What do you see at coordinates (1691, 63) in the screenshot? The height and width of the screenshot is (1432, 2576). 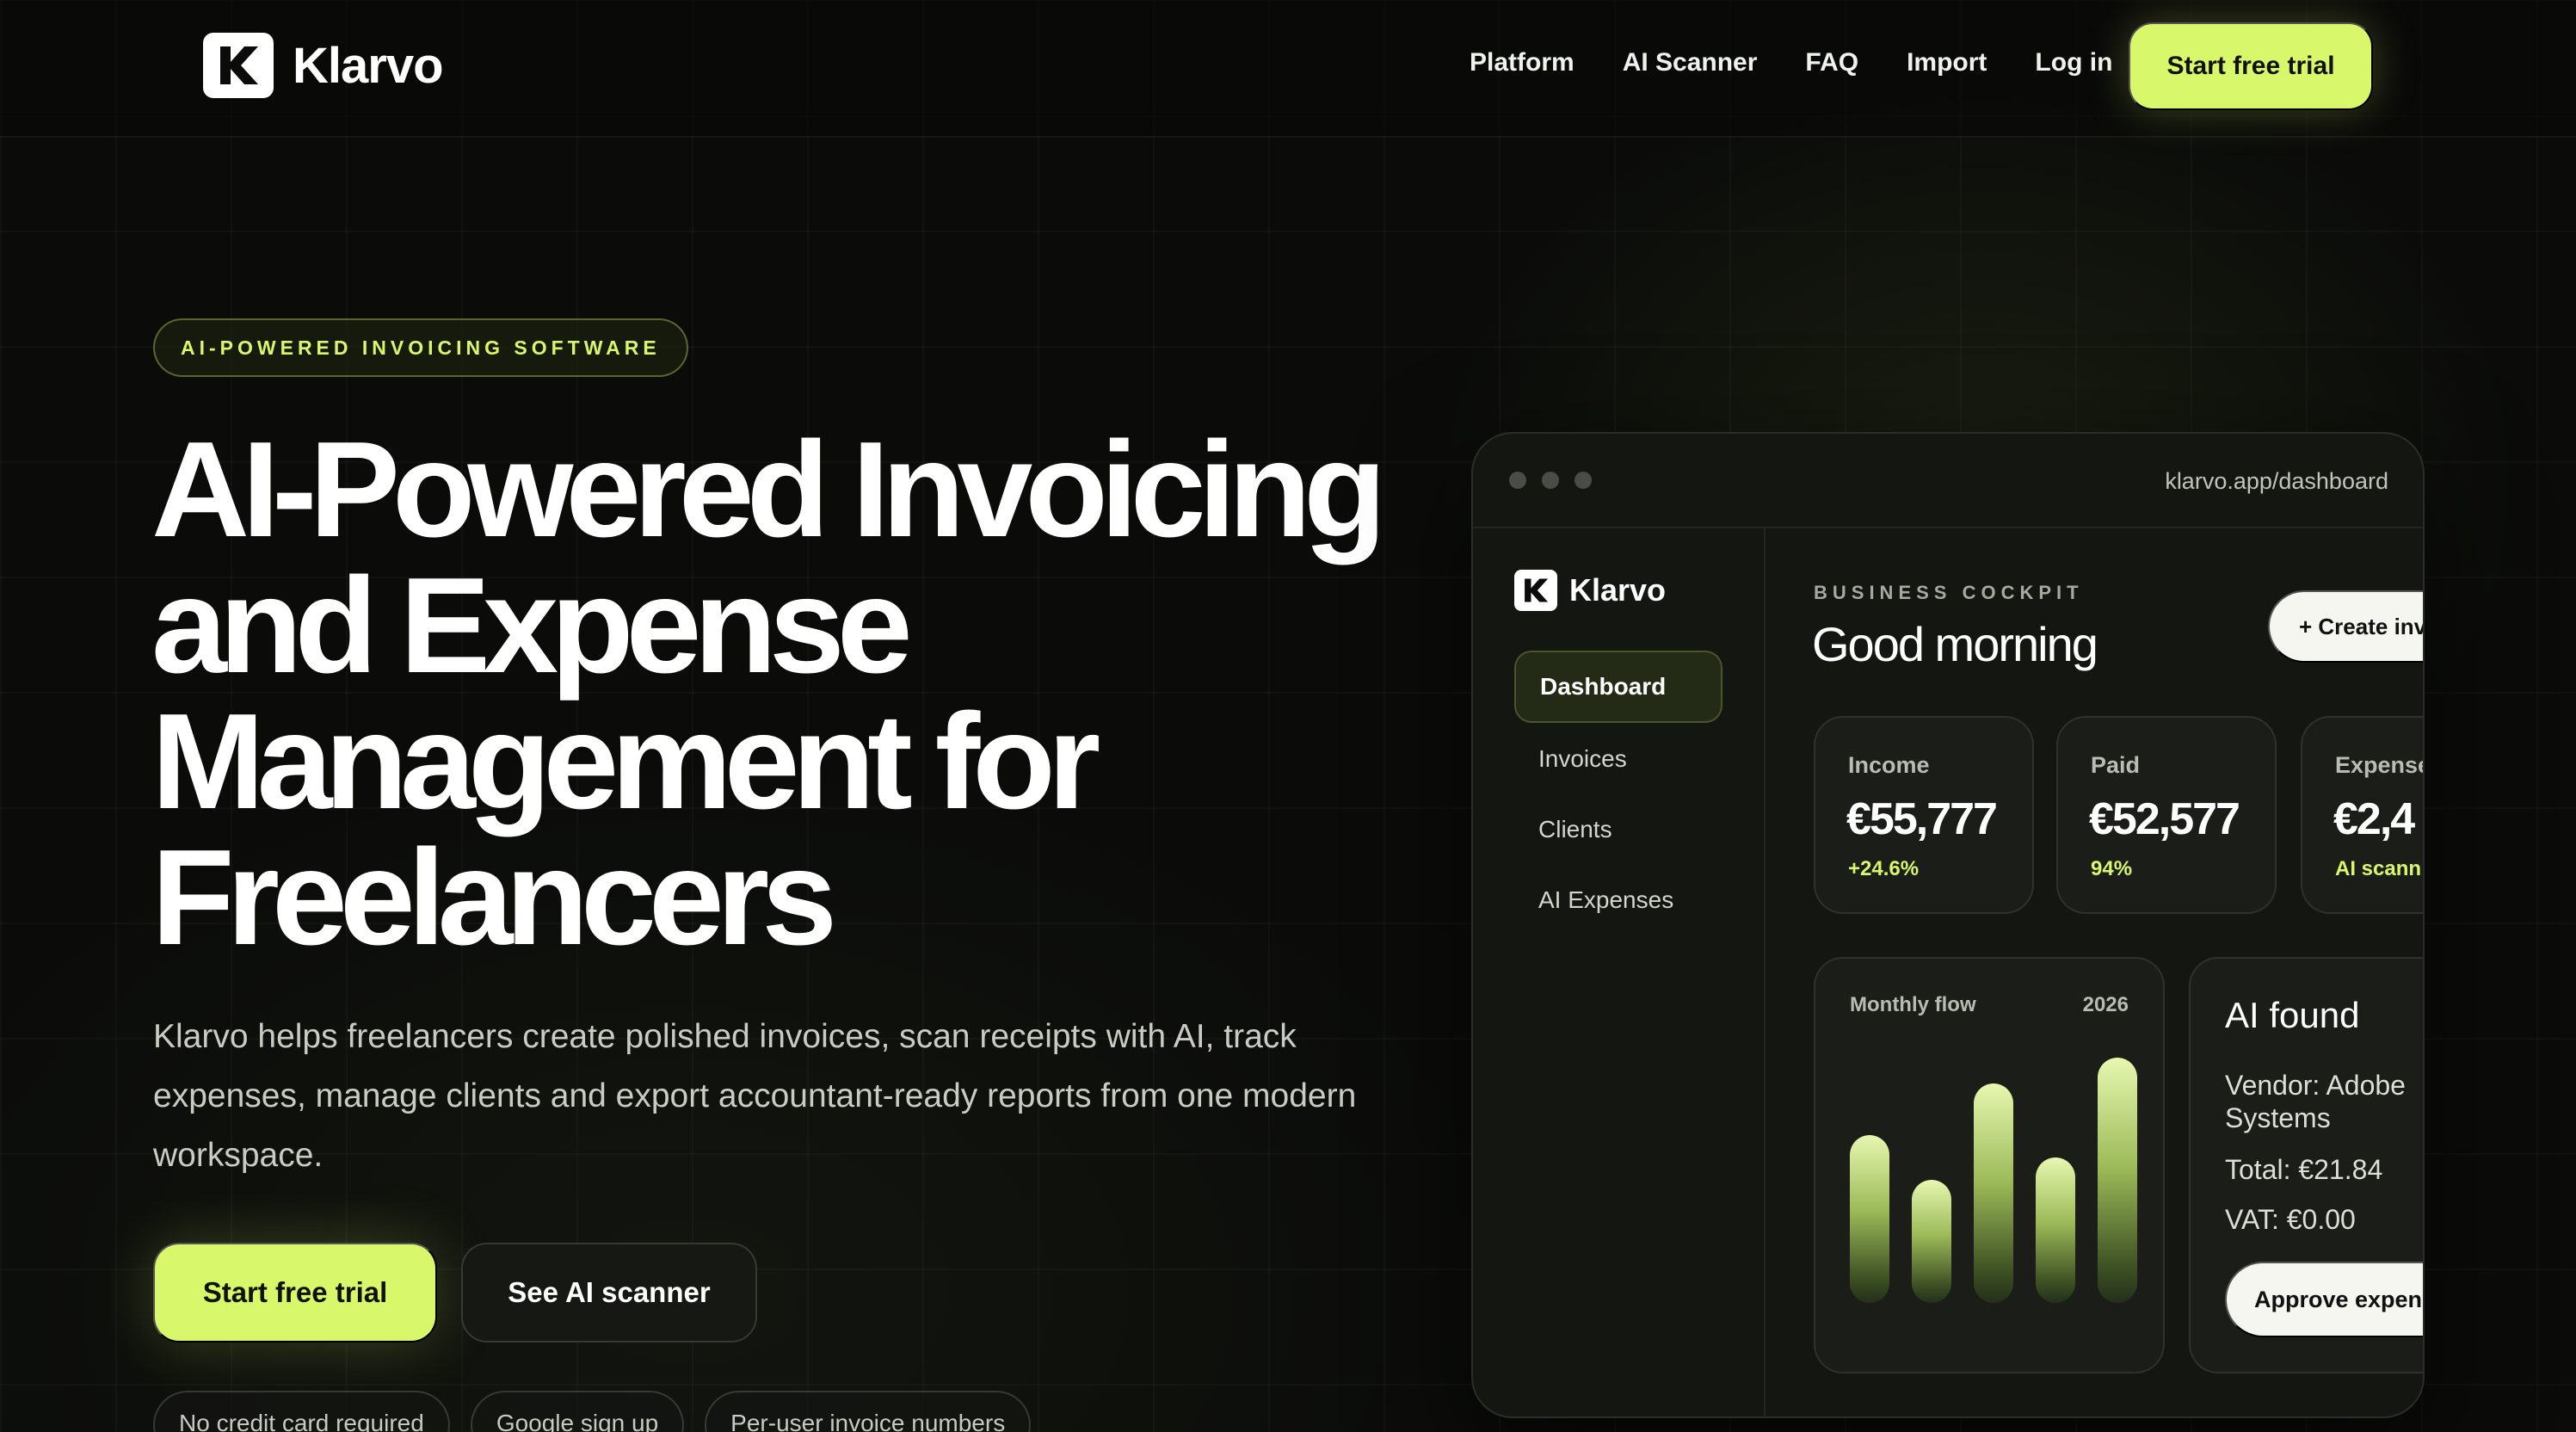 I see `nav-link-ai-scanner: AI Scanner` at bounding box center [1691, 63].